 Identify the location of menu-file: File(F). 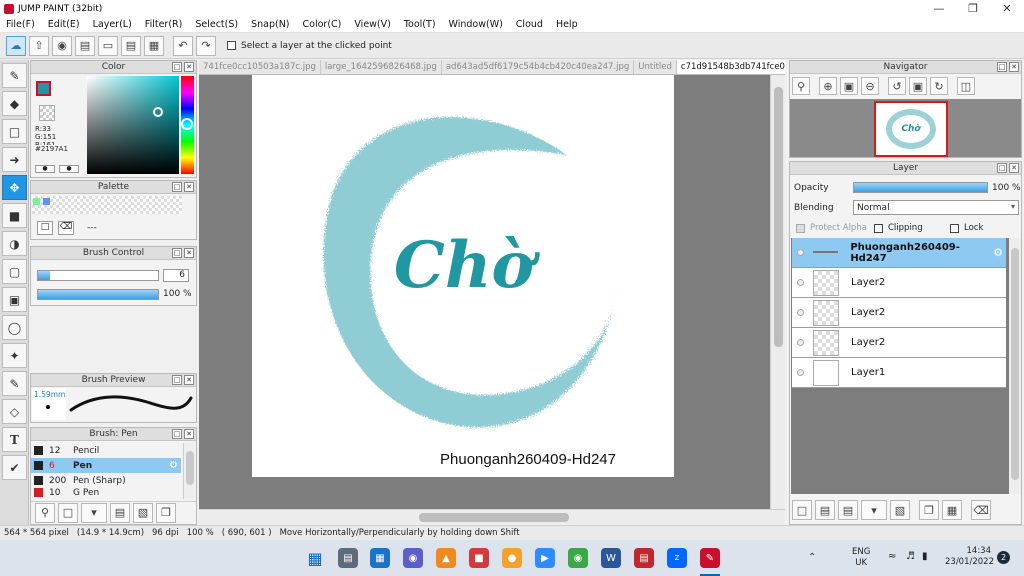
(20, 24).